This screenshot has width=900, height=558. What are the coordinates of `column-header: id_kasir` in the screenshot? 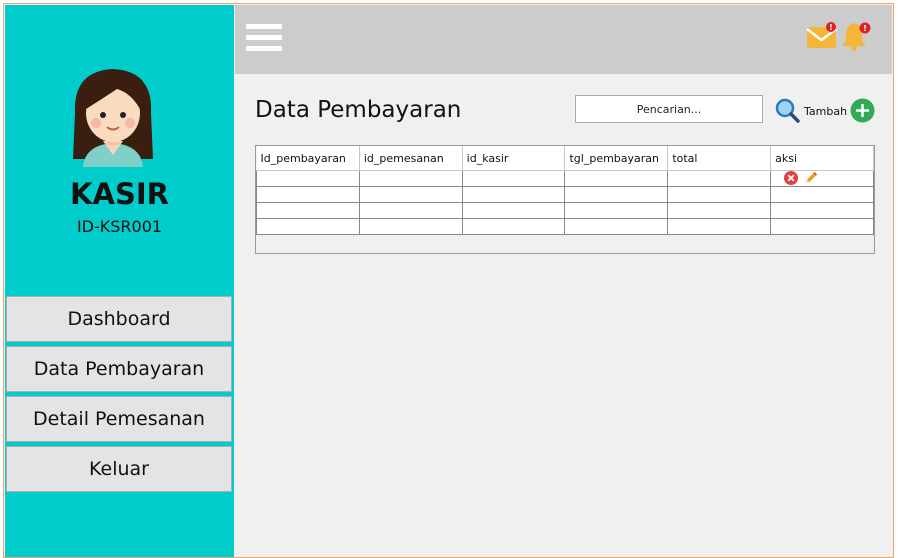 It's located at (514, 158).